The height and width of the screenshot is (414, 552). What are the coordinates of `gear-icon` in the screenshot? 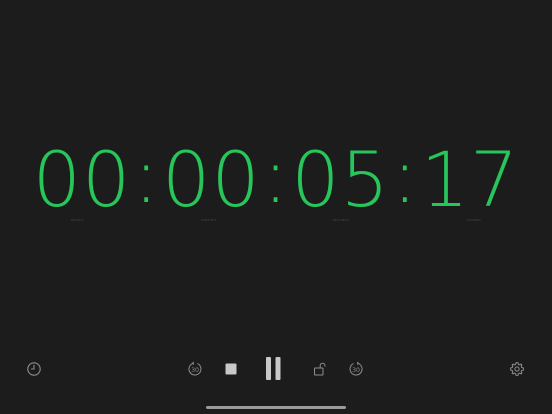 It's located at (517, 369).